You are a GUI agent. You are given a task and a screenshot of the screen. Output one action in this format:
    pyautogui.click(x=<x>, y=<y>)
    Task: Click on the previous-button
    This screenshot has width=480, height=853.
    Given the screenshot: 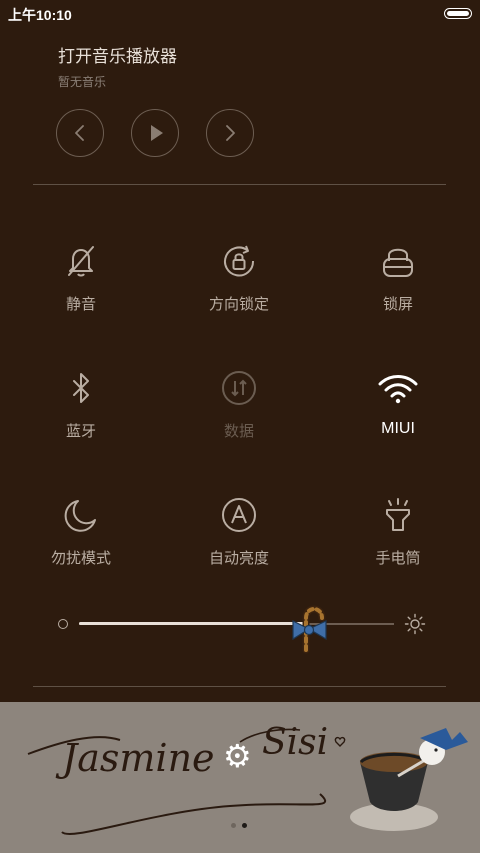 What is the action you would take?
    pyautogui.click(x=80, y=133)
    